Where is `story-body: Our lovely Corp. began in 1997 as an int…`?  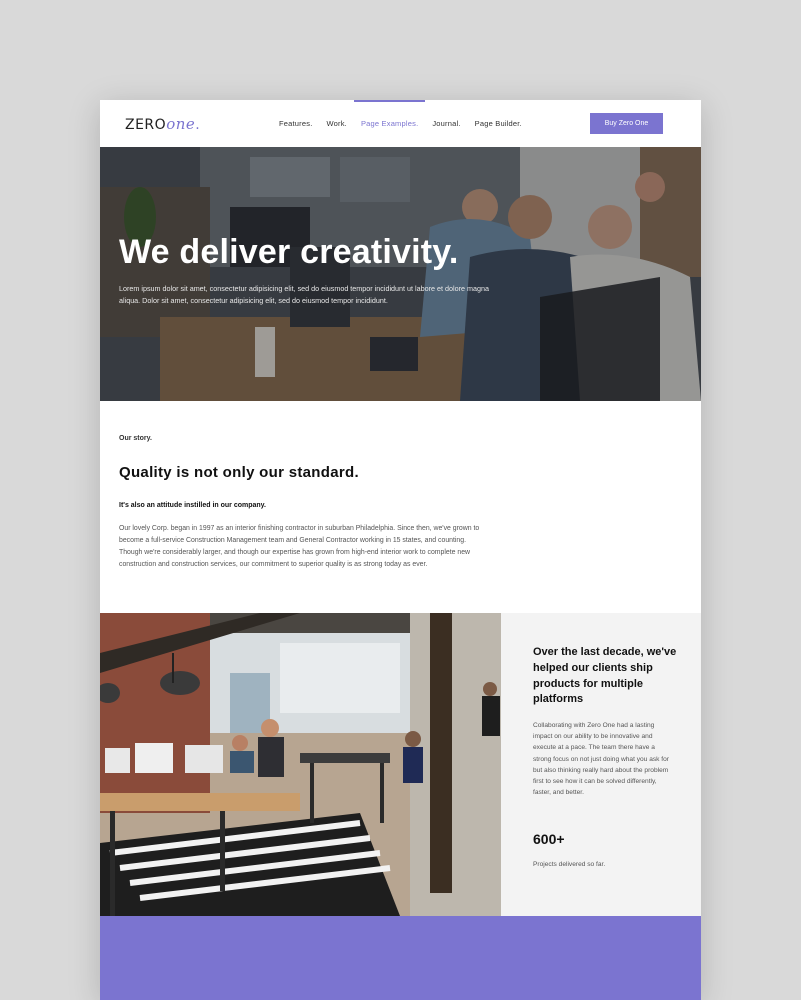 story-body: Our lovely Corp. began in 1997 as an int… is located at coordinates (299, 546).